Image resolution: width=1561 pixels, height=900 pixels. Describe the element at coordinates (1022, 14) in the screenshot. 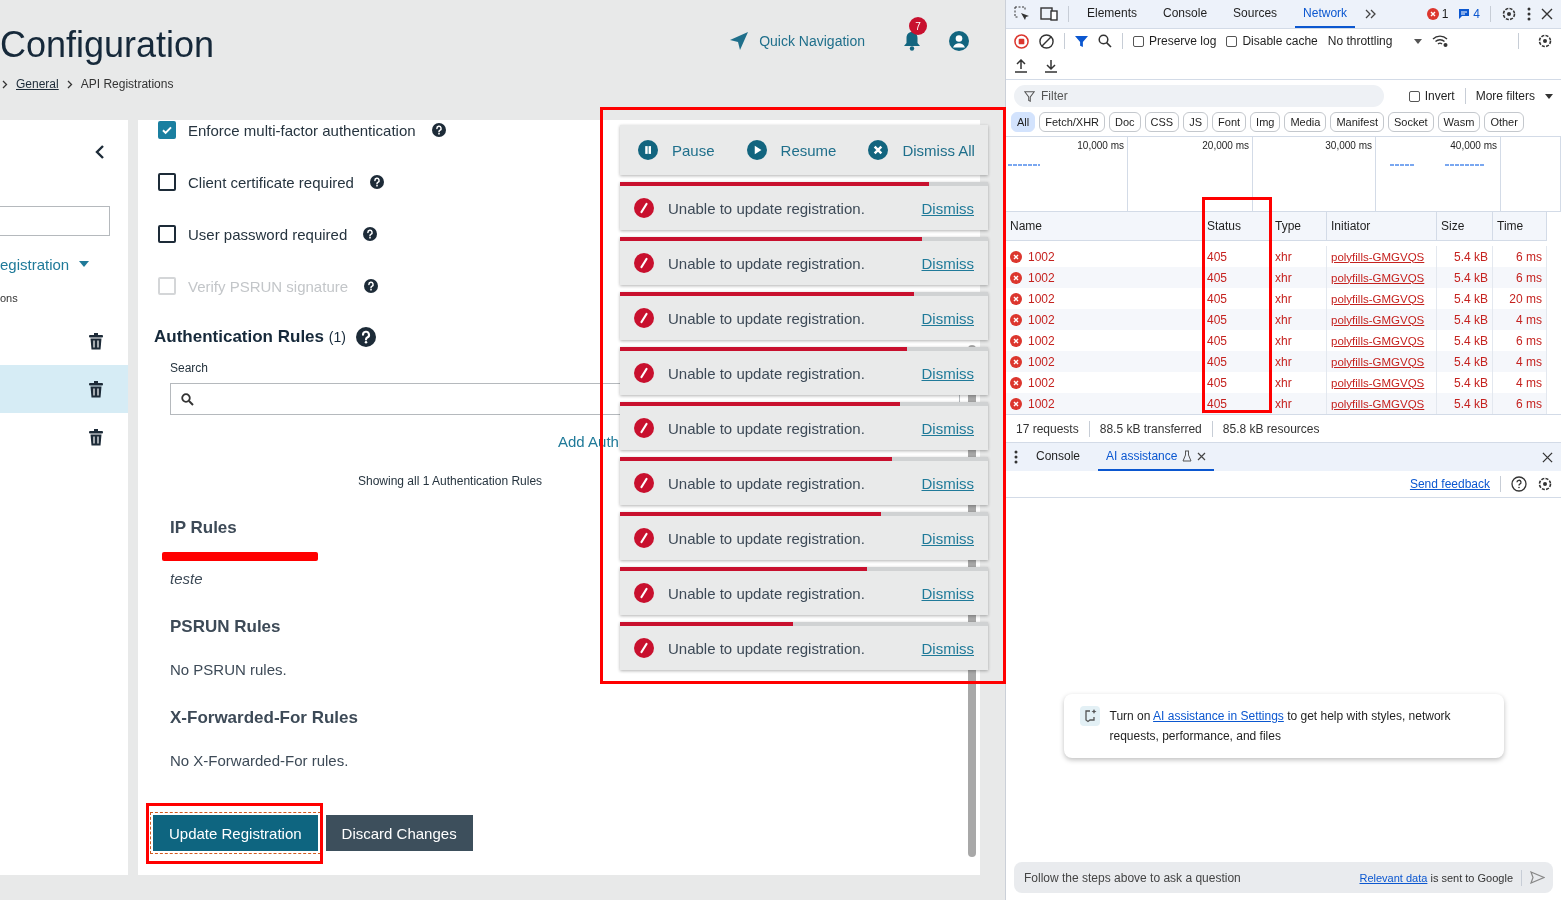

I see `inspect-icon` at that location.